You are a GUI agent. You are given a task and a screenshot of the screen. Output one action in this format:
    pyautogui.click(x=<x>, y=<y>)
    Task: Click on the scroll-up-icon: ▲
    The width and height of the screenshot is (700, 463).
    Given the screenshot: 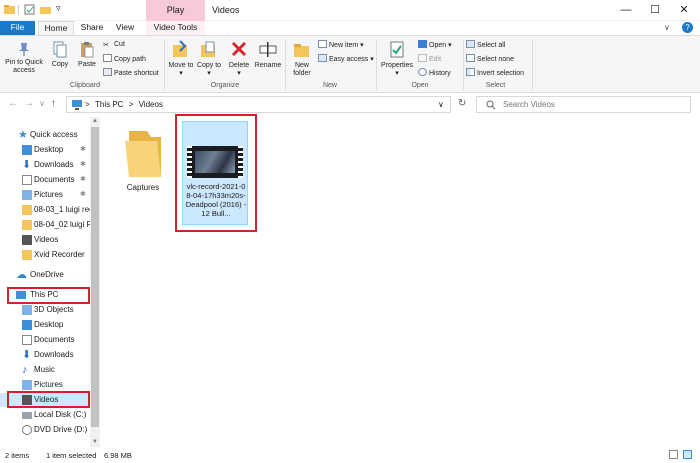 What is the action you would take?
    pyautogui.click(x=95, y=121)
    